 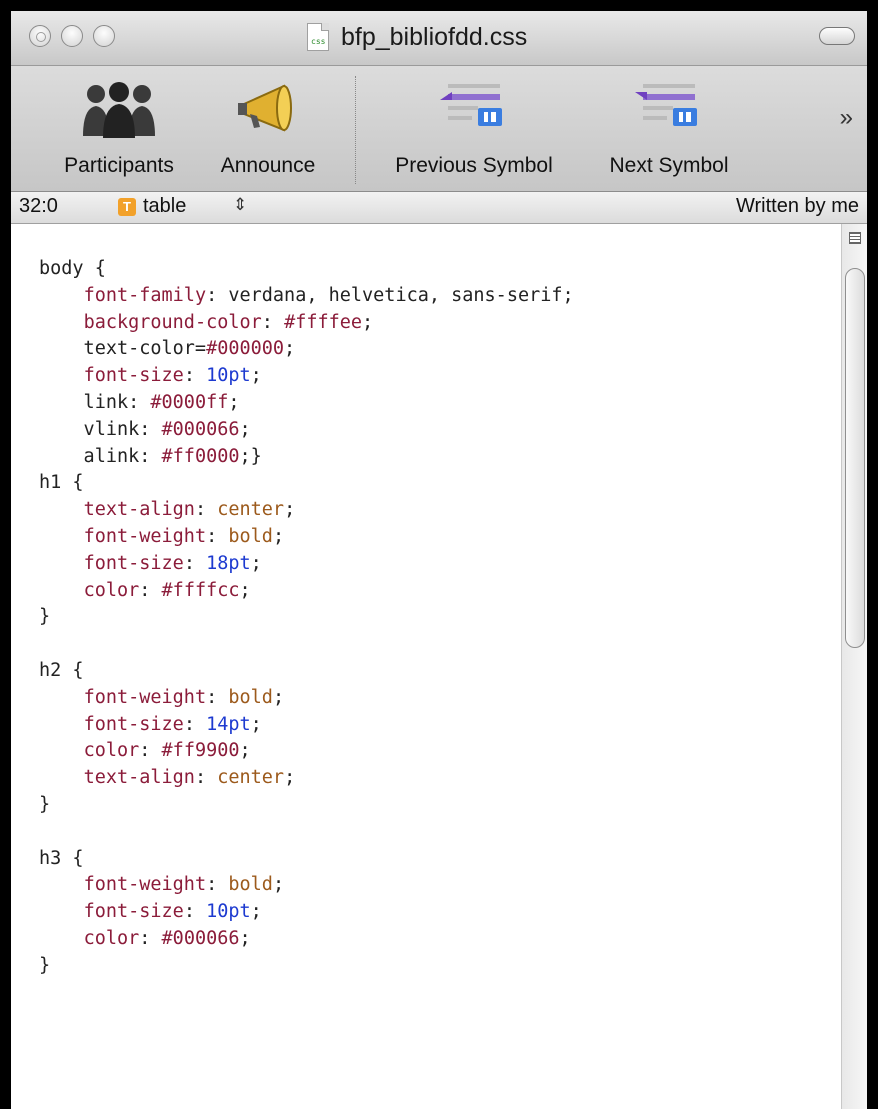 I want to click on title-bar: css bfp_bibliofdd.css, so click(x=439, y=38).